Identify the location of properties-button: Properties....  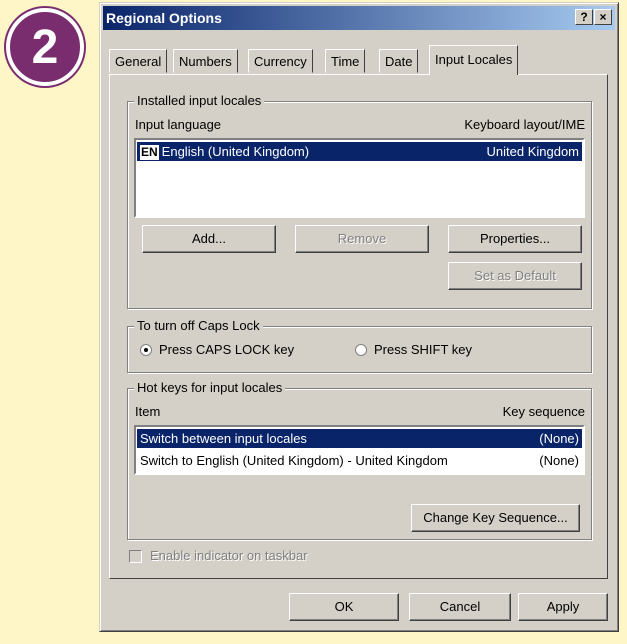
(515, 239).